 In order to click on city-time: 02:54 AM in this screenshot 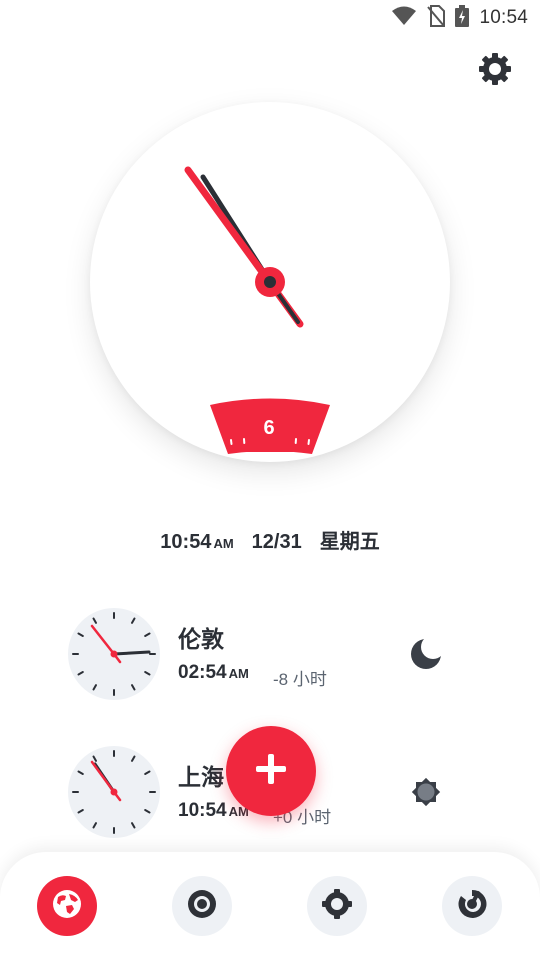, I will do `click(213, 673)`.